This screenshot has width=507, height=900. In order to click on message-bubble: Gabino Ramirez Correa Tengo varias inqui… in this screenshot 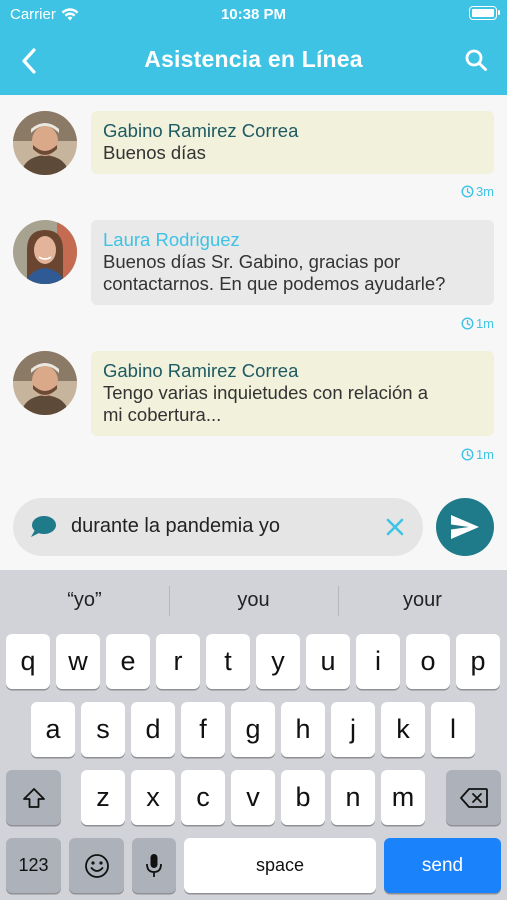, I will do `click(292, 393)`.